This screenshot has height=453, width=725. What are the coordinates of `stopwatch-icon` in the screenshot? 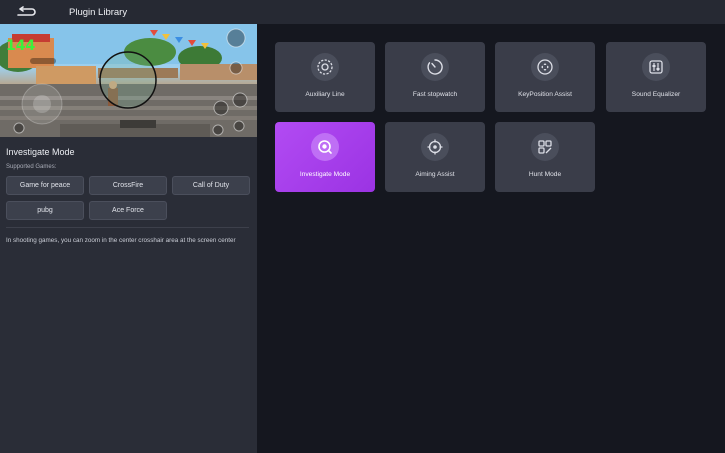 It's located at (435, 67).